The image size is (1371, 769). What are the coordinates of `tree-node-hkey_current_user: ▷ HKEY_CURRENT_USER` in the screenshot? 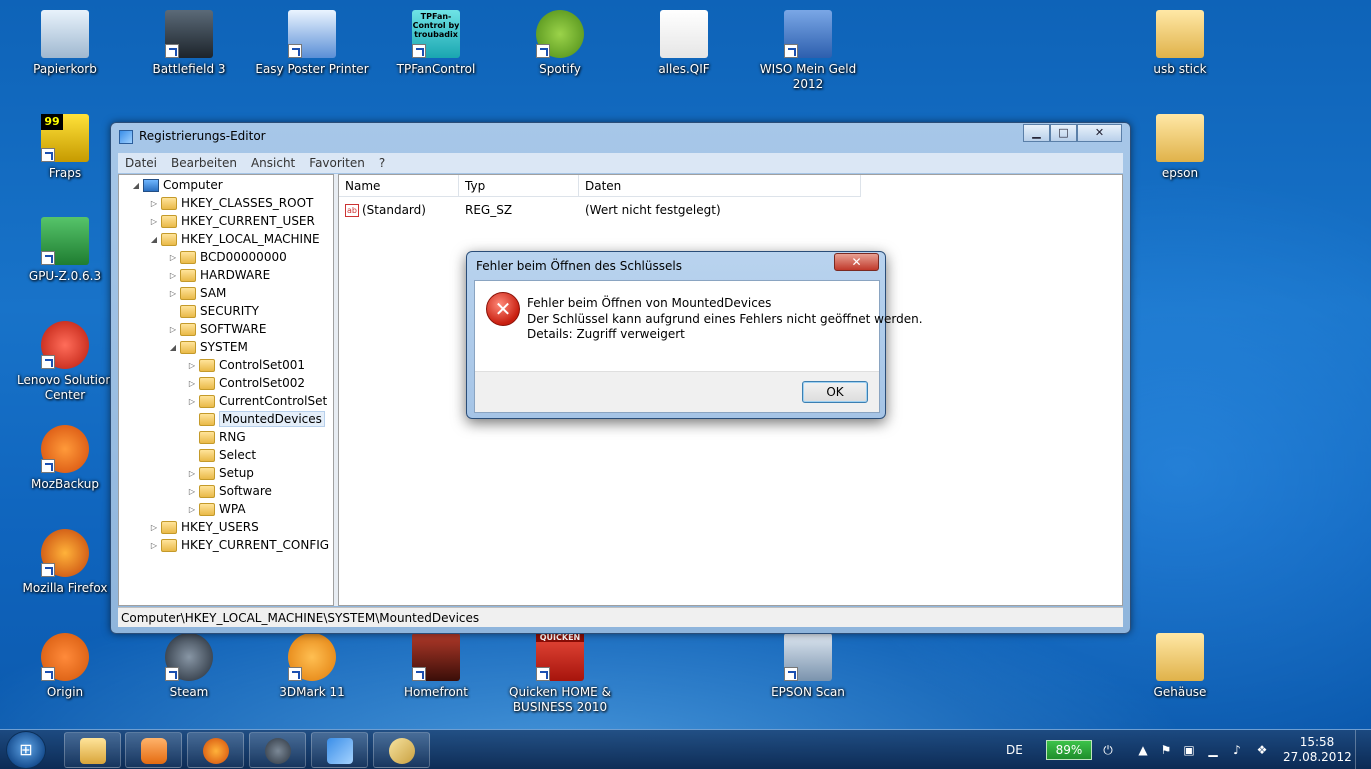 It's located at (232, 221).